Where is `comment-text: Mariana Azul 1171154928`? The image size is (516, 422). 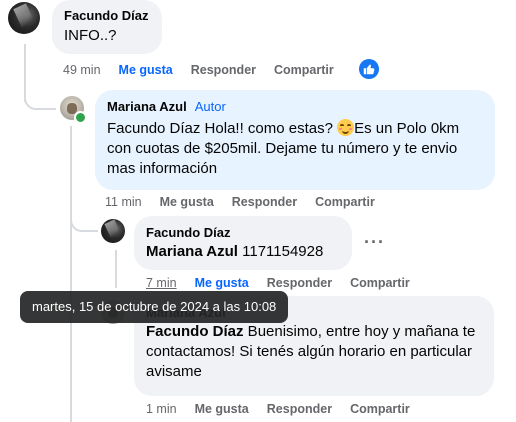
comment-text: Mariana Azul 1171154928 is located at coordinates (243, 252).